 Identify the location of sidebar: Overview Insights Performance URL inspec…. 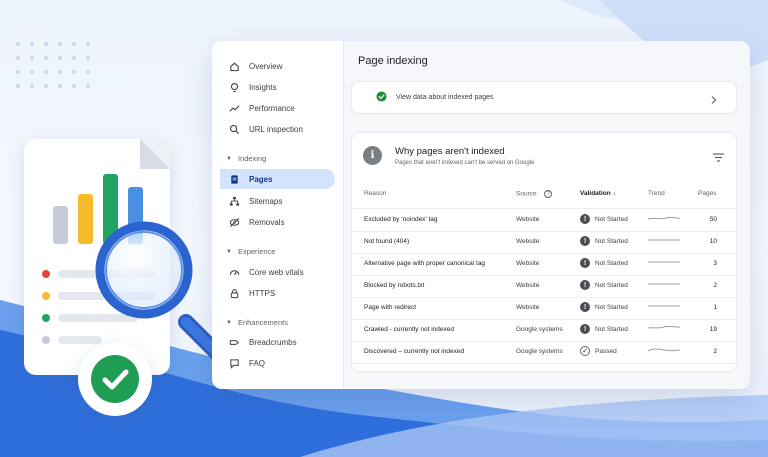
(278, 215).